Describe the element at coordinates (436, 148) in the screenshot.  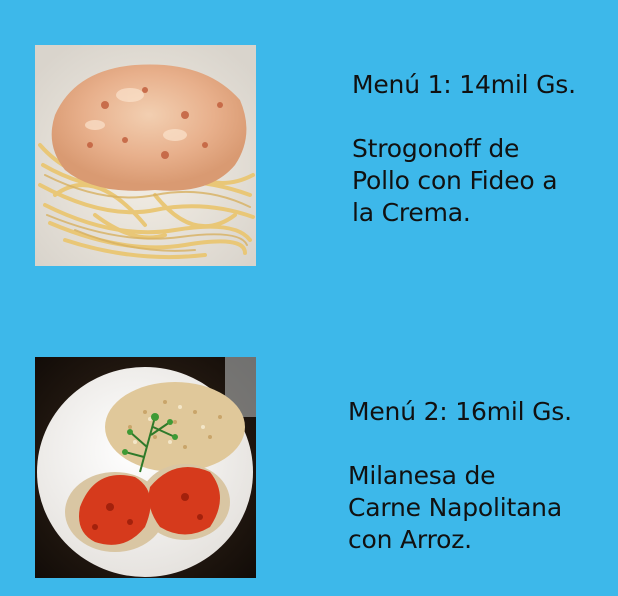
I see `menu-1-description-line: Strogonoff de` at that location.